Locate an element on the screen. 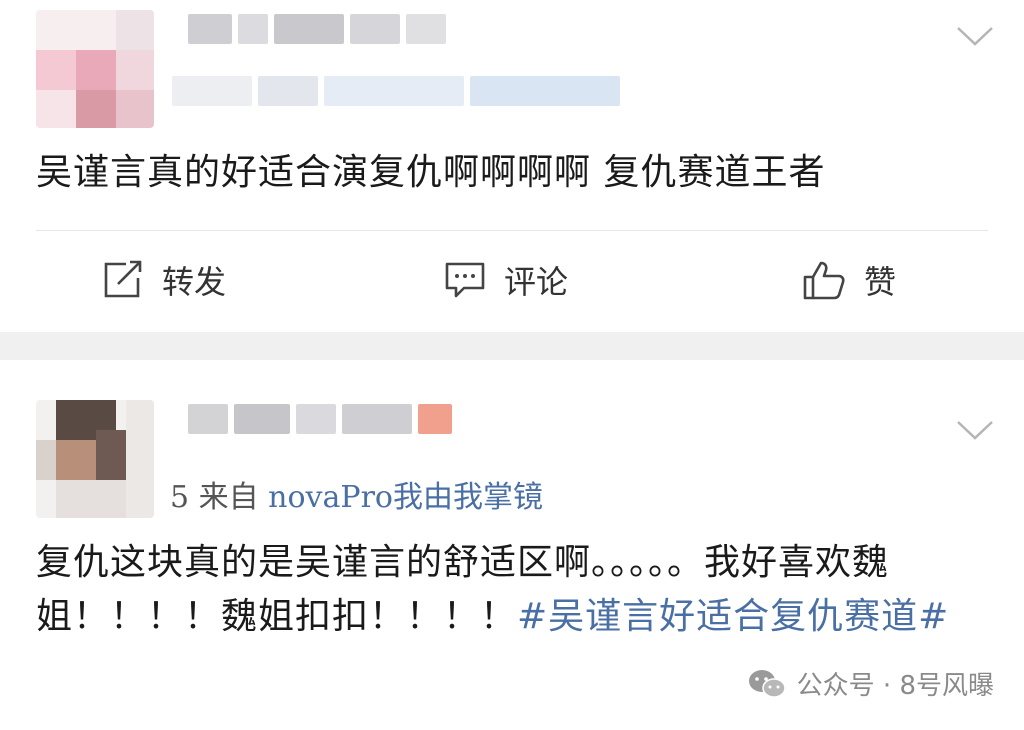 The width and height of the screenshot is (1024, 730). comment-button: 评论 is located at coordinates (506, 280).